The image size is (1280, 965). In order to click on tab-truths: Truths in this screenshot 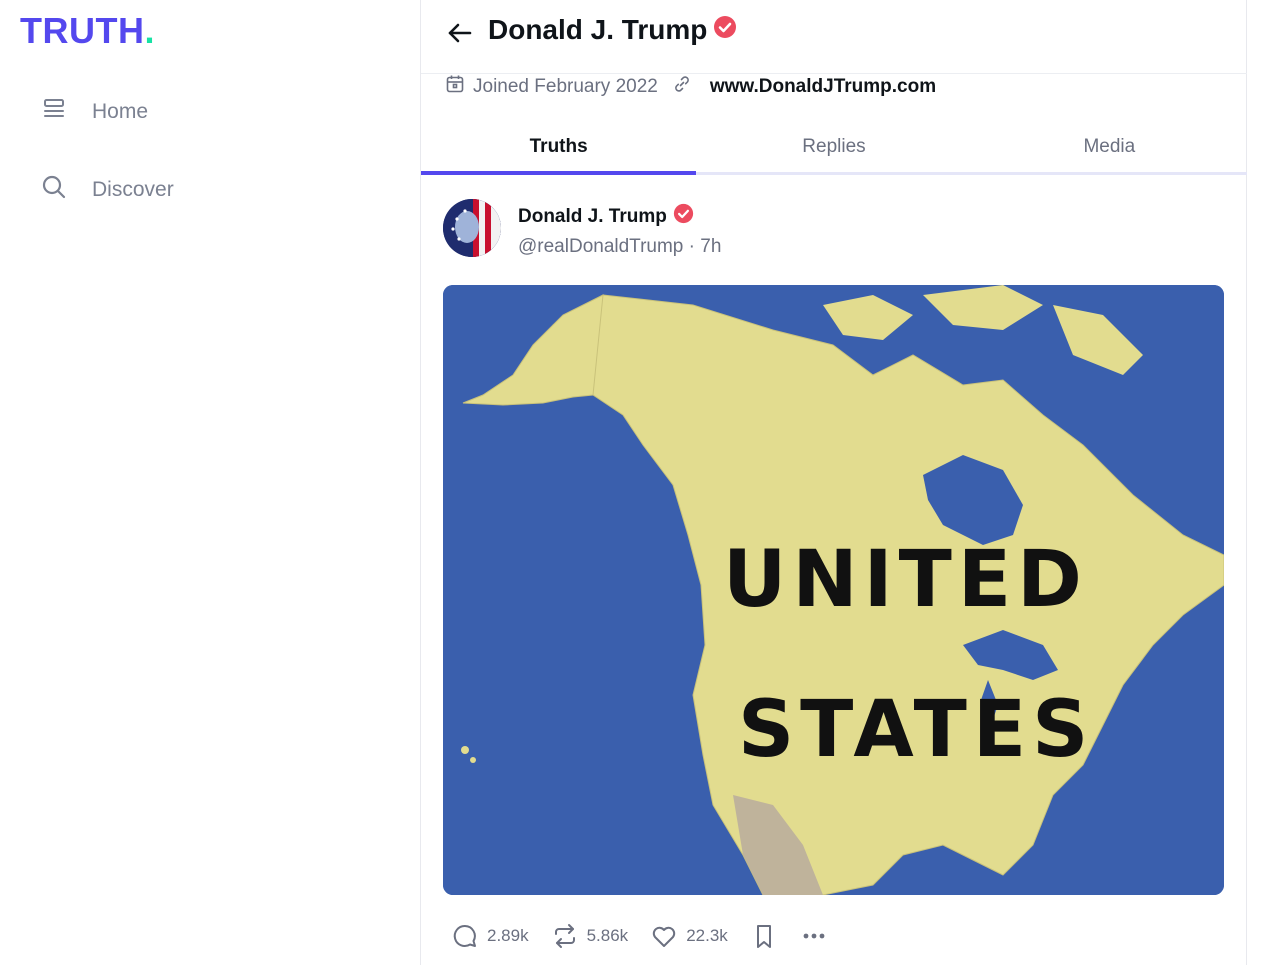, I will do `click(559, 148)`.